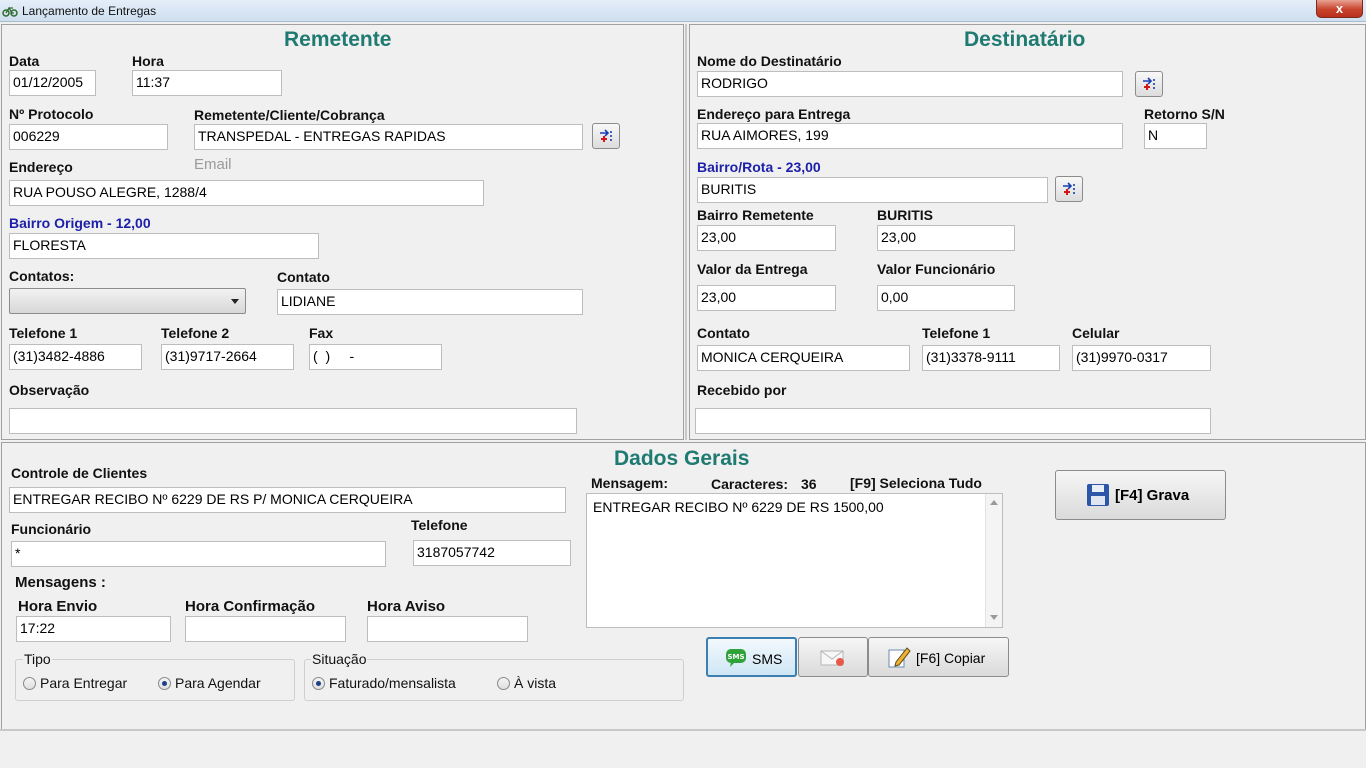  Describe the element at coordinates (246, 193) in the screenshot. I see `endereco-field: RUA POUSO ALEGRE, 1288/4` at that location.